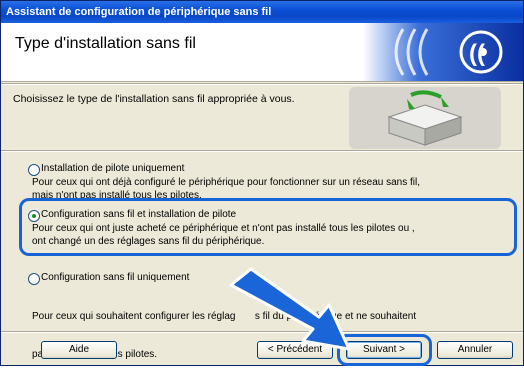 This screenshot has width=524, height=386. I want to click on header-separator, so click(262, 84).